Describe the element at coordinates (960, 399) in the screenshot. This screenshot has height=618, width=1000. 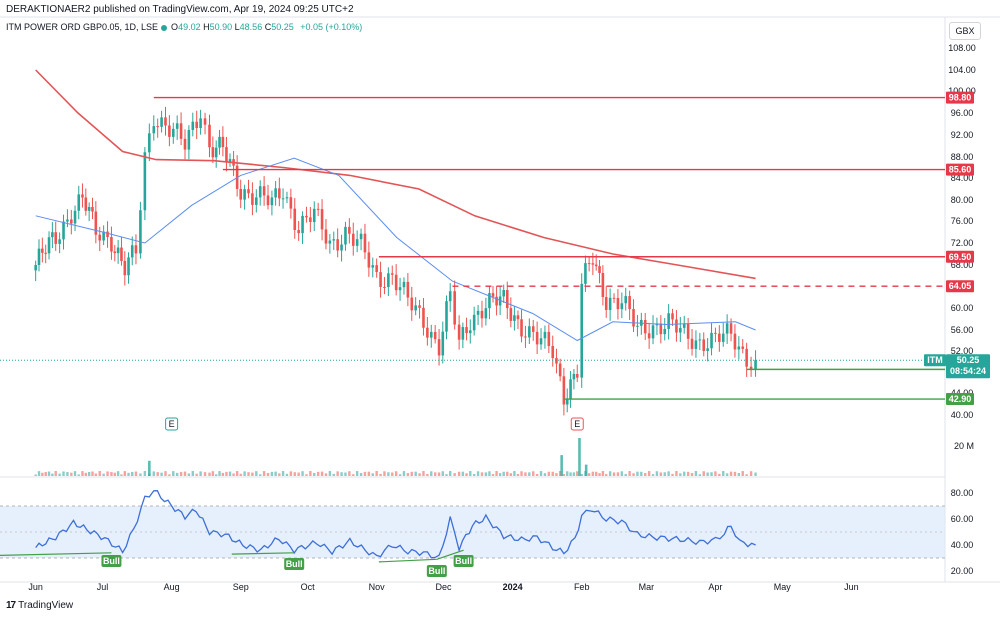
I see `level-label: 42.90` at that location.